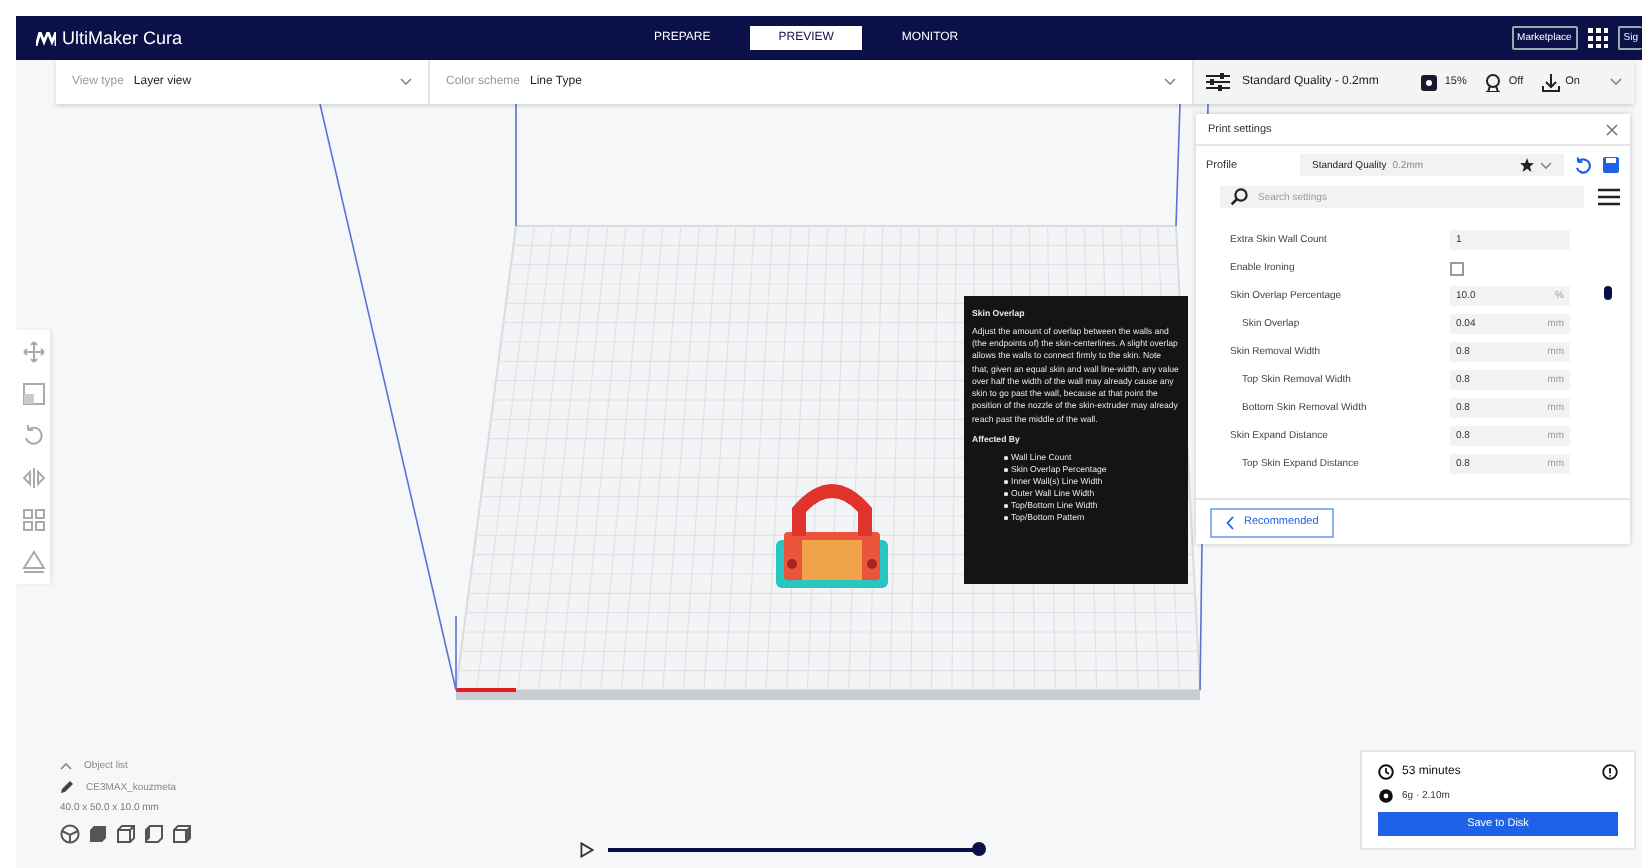 The height and width of the screenshot is (868, 1642). I want to click on reset-icon, so click(1583, 165).